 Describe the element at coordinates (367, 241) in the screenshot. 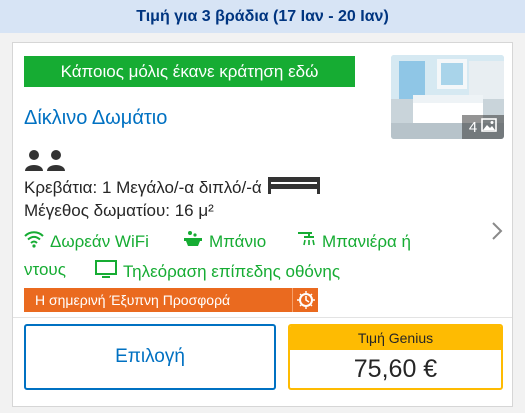

I see `amenity-shower-text: Μπανιέρα ή` at that location.